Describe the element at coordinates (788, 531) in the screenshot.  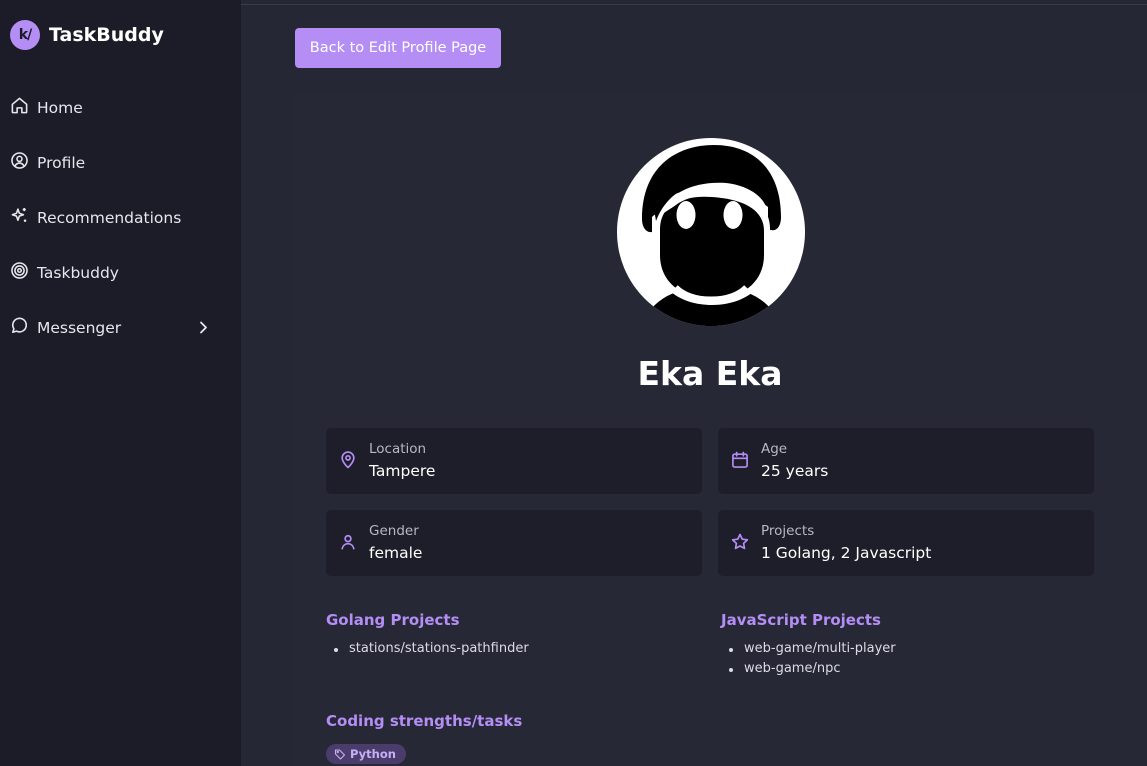
I see `projects-label: Projects` at that location.